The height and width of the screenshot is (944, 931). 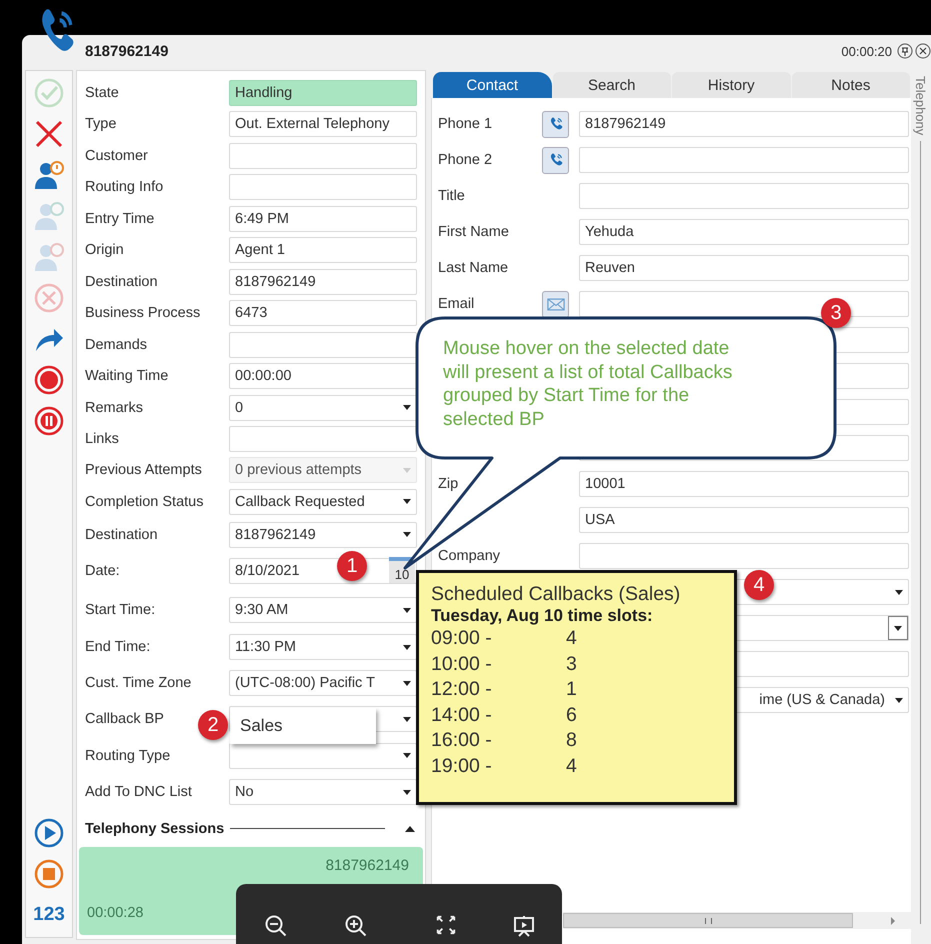 I want to click on field-label: Company, so click(x=469, y=556).